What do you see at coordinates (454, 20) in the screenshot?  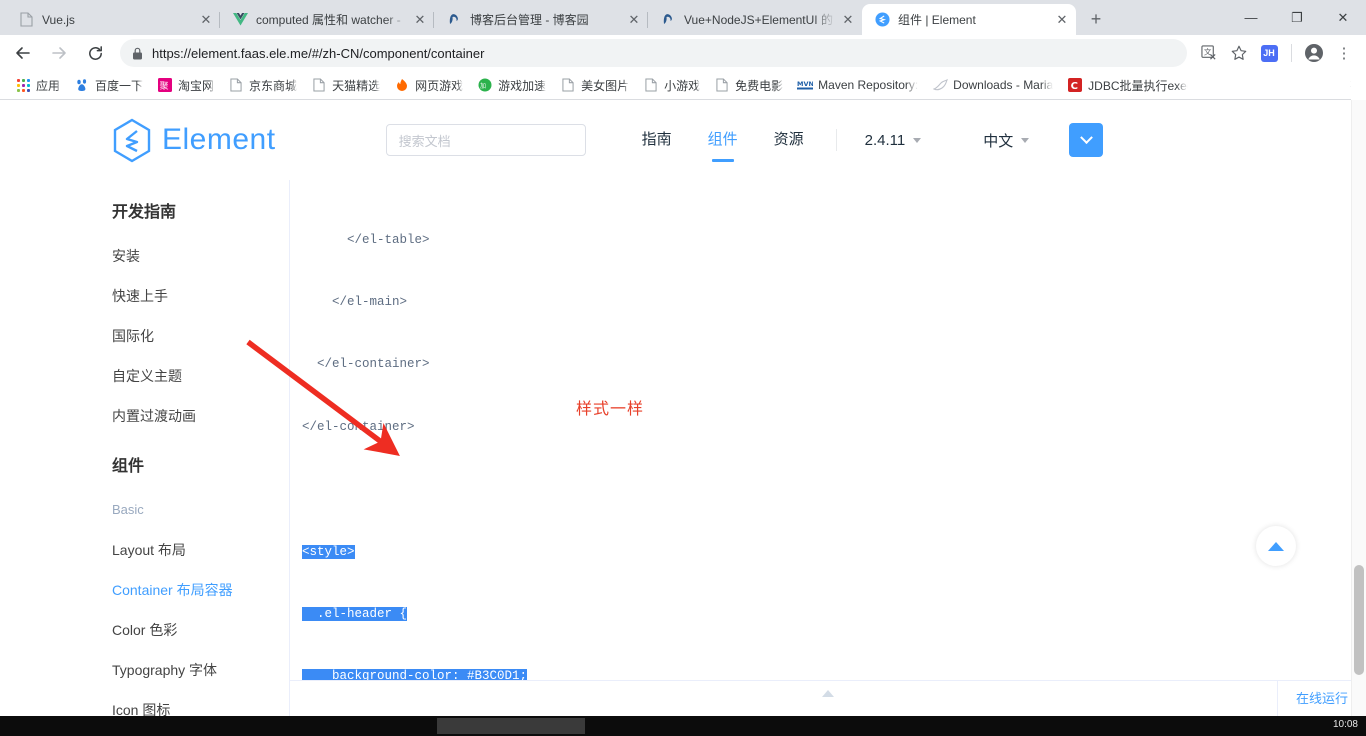 I see `cnblogs-icon` at bounding box center [454, 20].